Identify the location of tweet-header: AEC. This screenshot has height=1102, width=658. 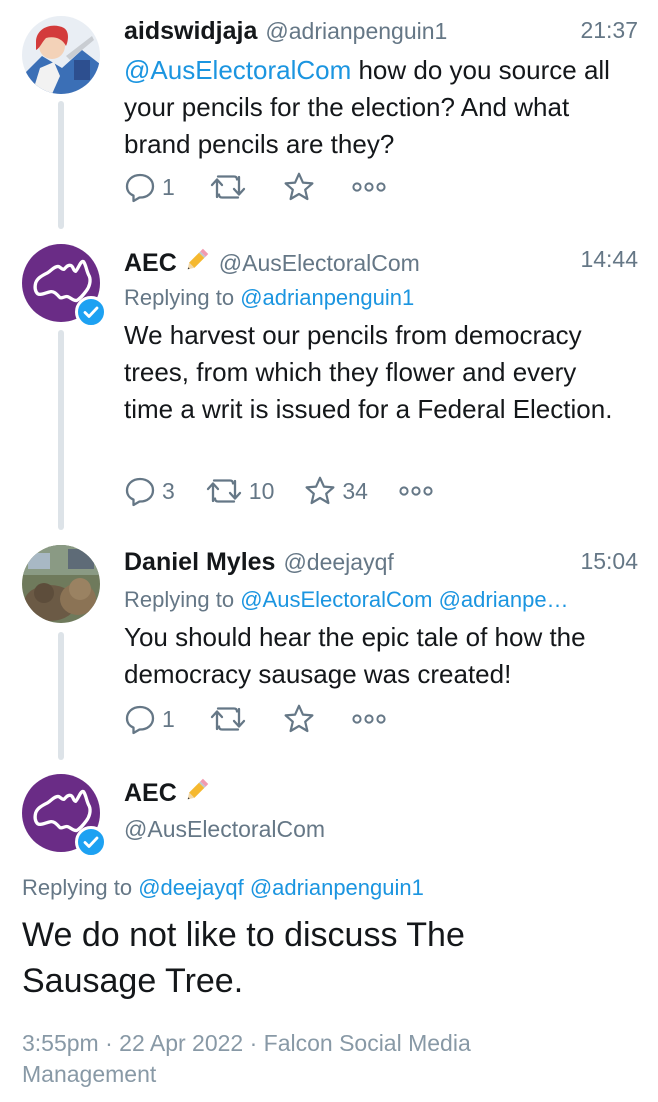
(381, 794).